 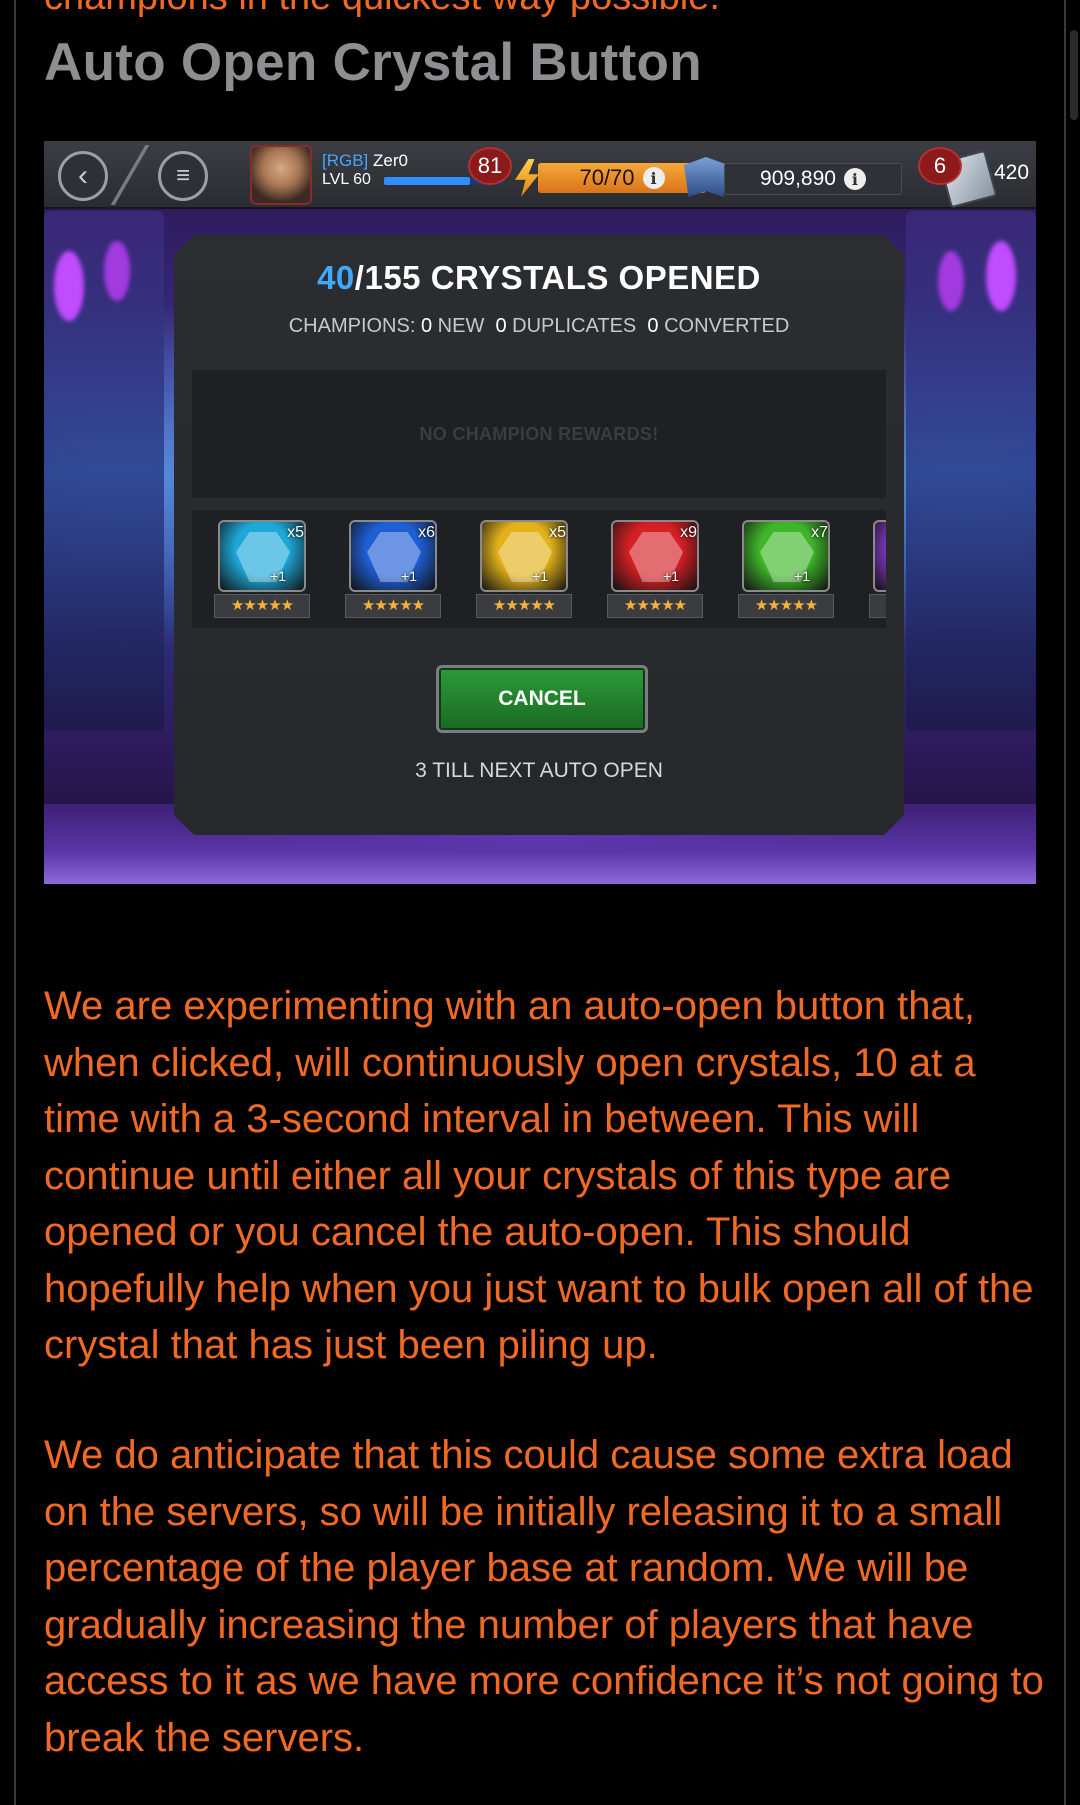 What do you see at coordinates (345, 160) in the screenshot?
I see `player-tag: [RGB]` at bounding box center [345, 160].